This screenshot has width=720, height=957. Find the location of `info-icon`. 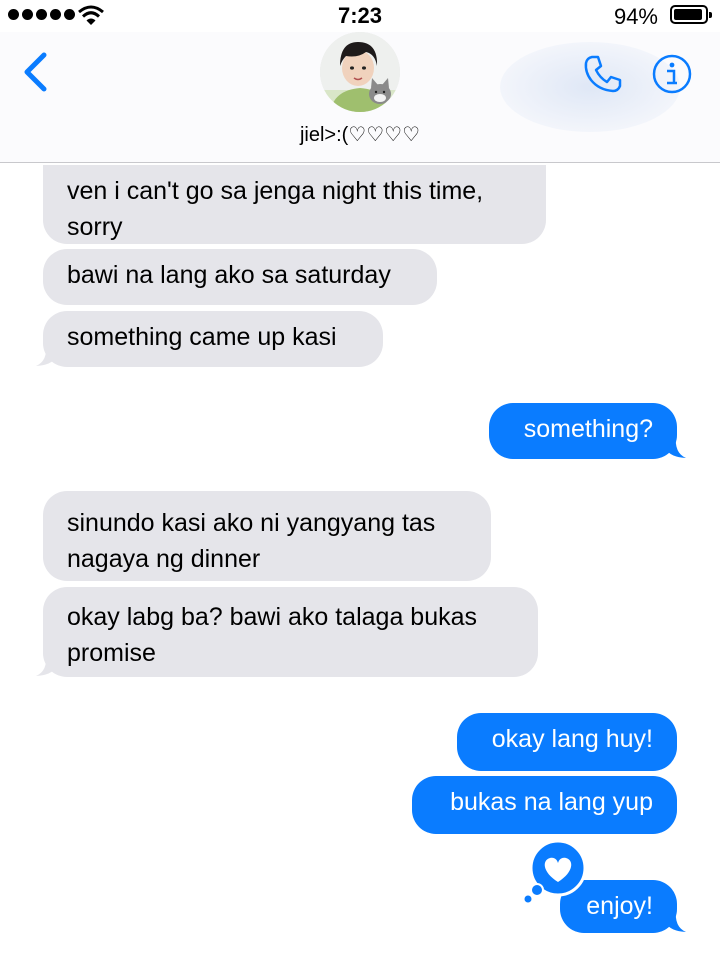

info-icon is located at coordinates (672, 74).